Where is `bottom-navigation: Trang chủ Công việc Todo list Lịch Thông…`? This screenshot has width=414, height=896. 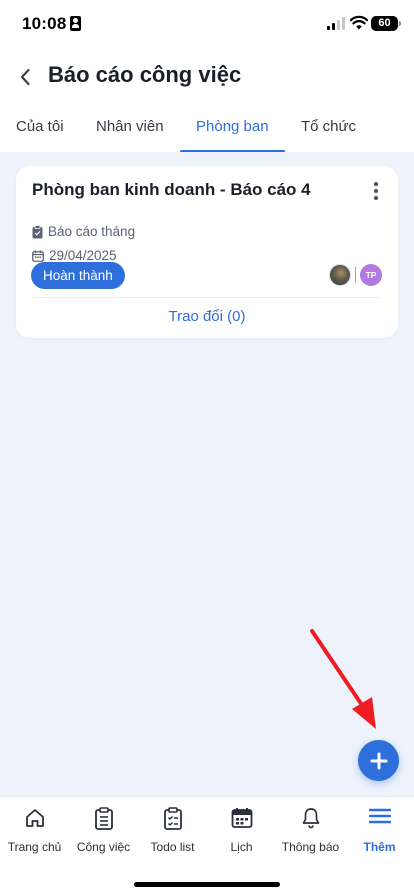
bottom-navigation: Trang chủ Công việc Todo list Lịch Thông… is located at coordinates (207, 846).